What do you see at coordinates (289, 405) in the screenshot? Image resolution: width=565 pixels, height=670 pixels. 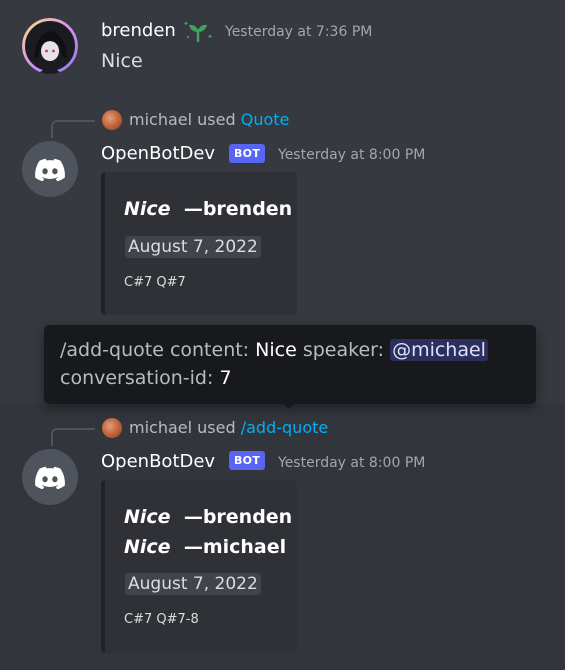 I see `tooltip-arrow` at bounding box center [289, 405].